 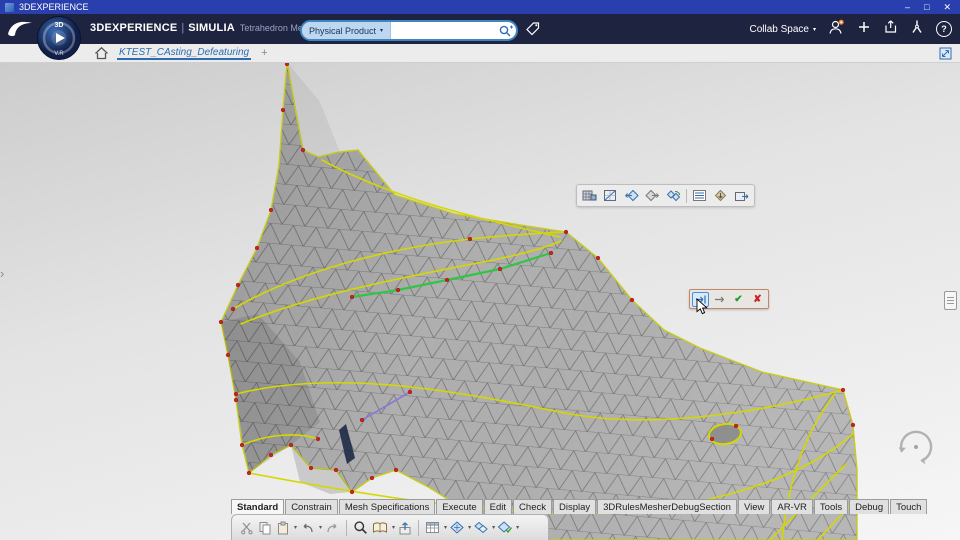 I want to click on mesh-quality-icon, so click(x=505, y=528).